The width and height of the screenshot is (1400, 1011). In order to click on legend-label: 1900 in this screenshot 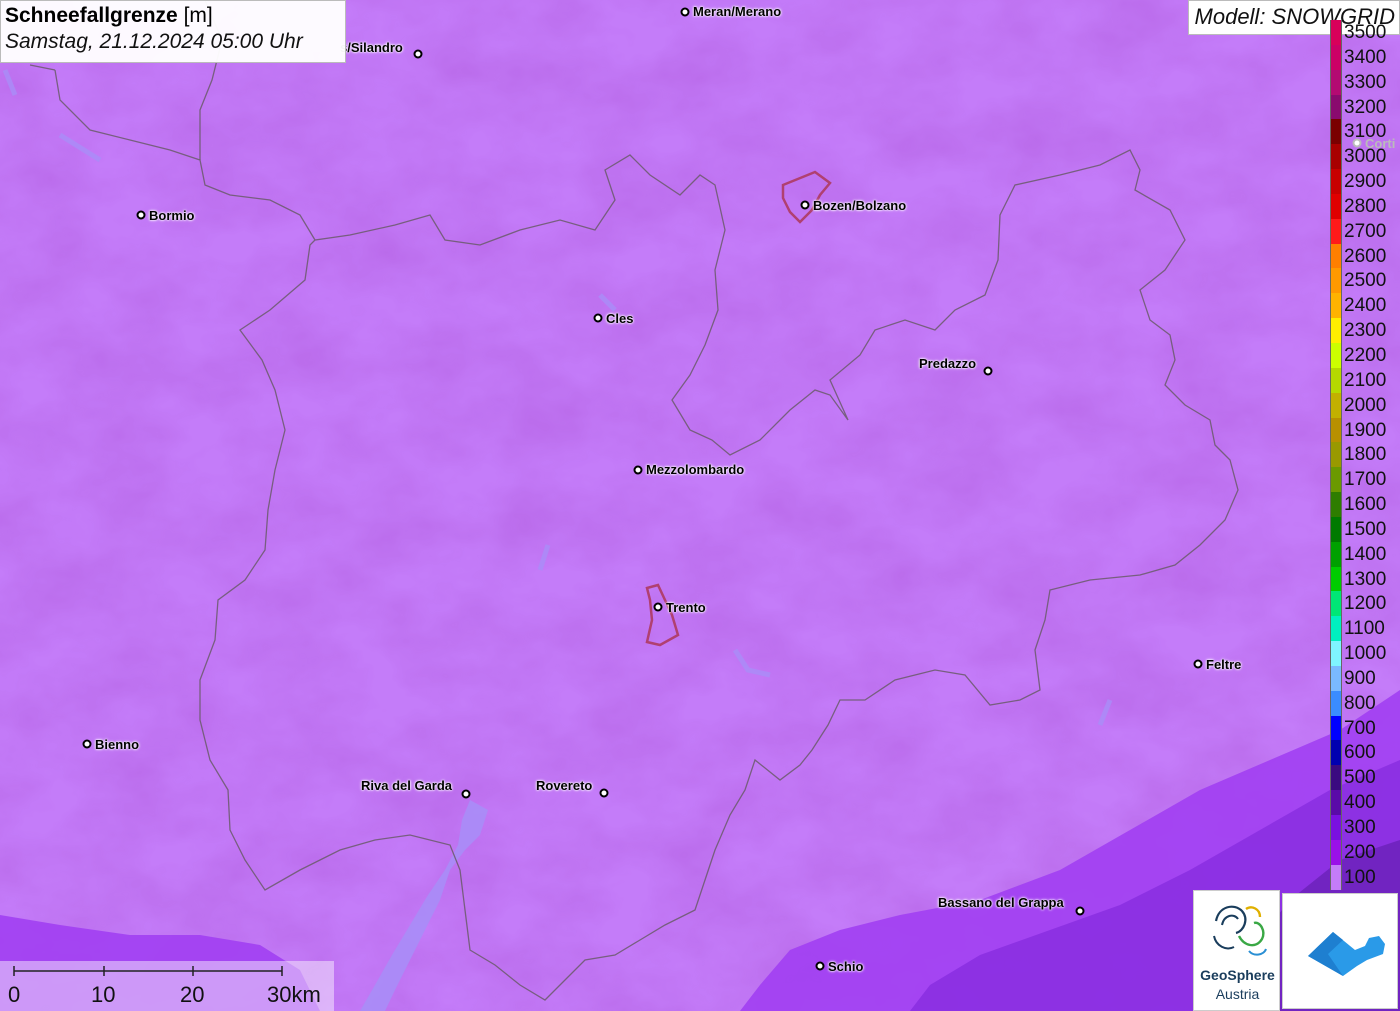, I will do `click(1365, 430)`.